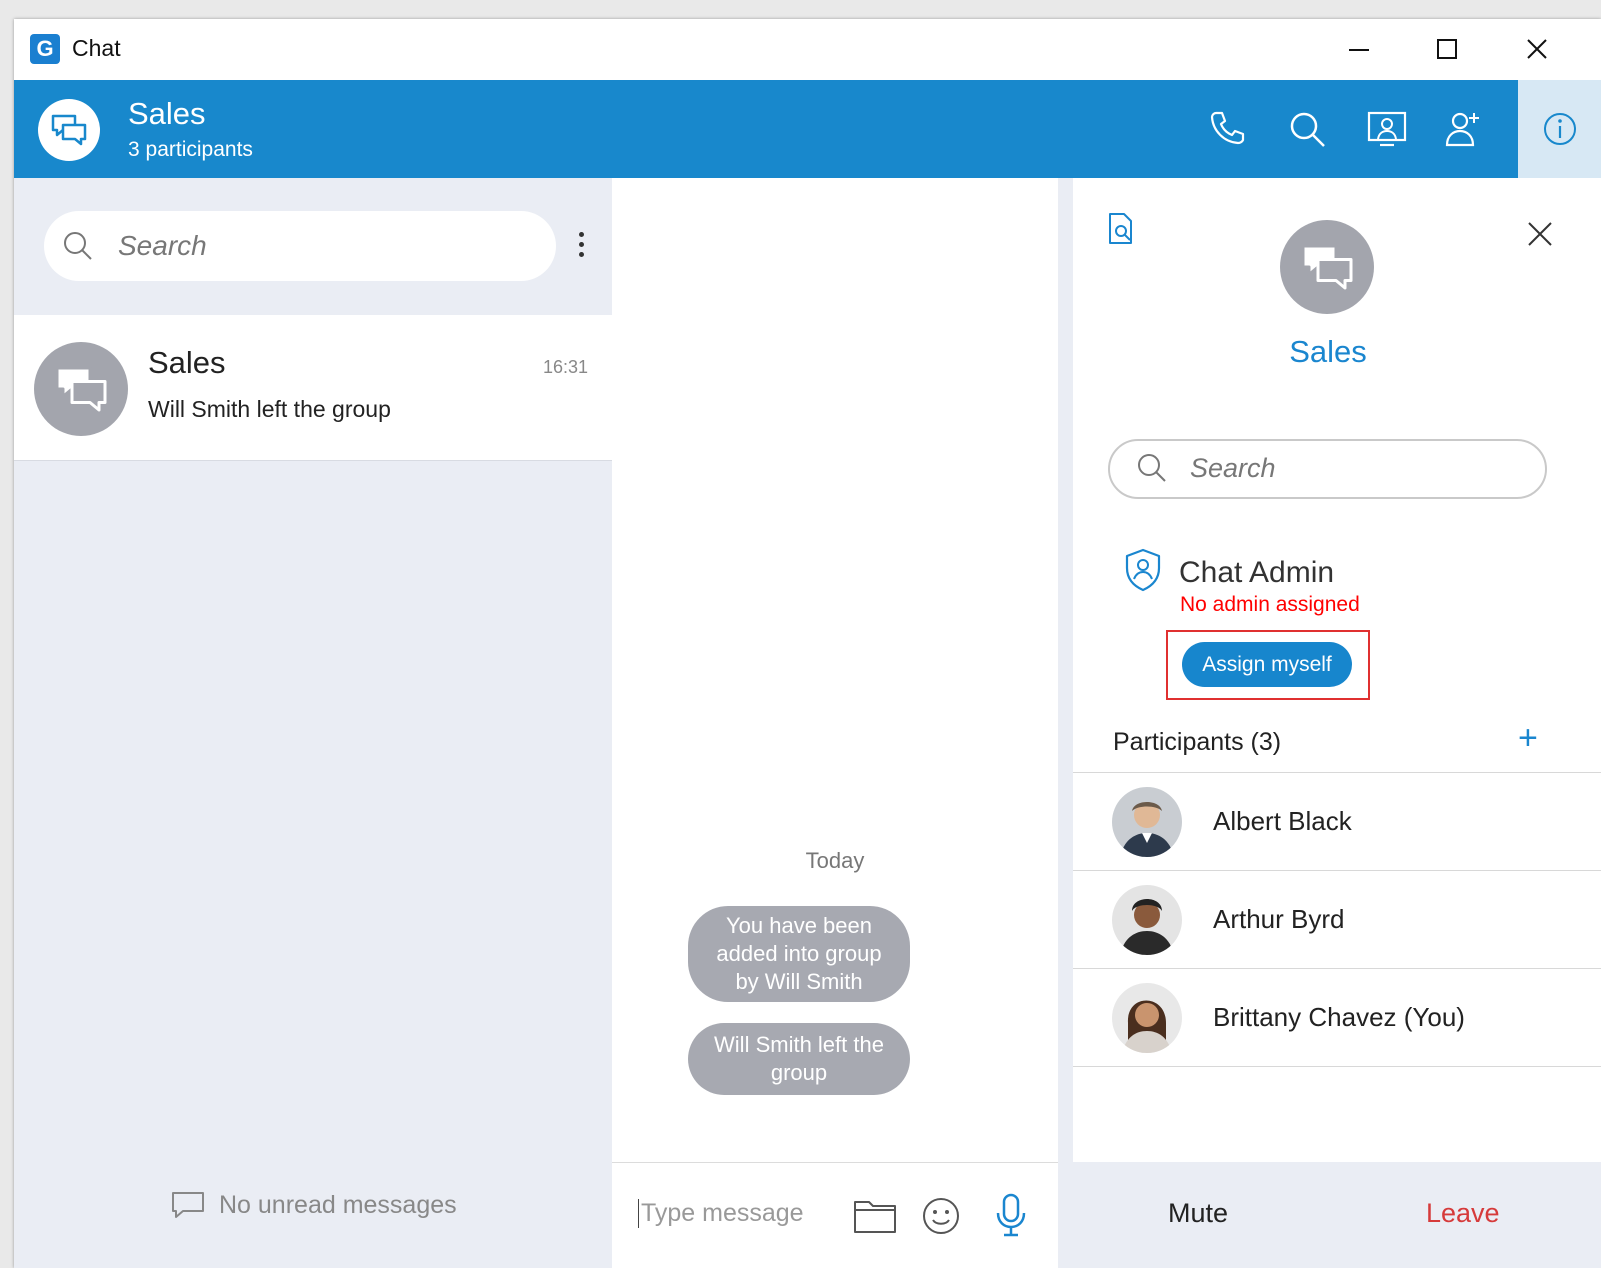  Describe the element at coordinates (300, 246) in the screenshot. I see `conversation-search-input: Search` at that location.